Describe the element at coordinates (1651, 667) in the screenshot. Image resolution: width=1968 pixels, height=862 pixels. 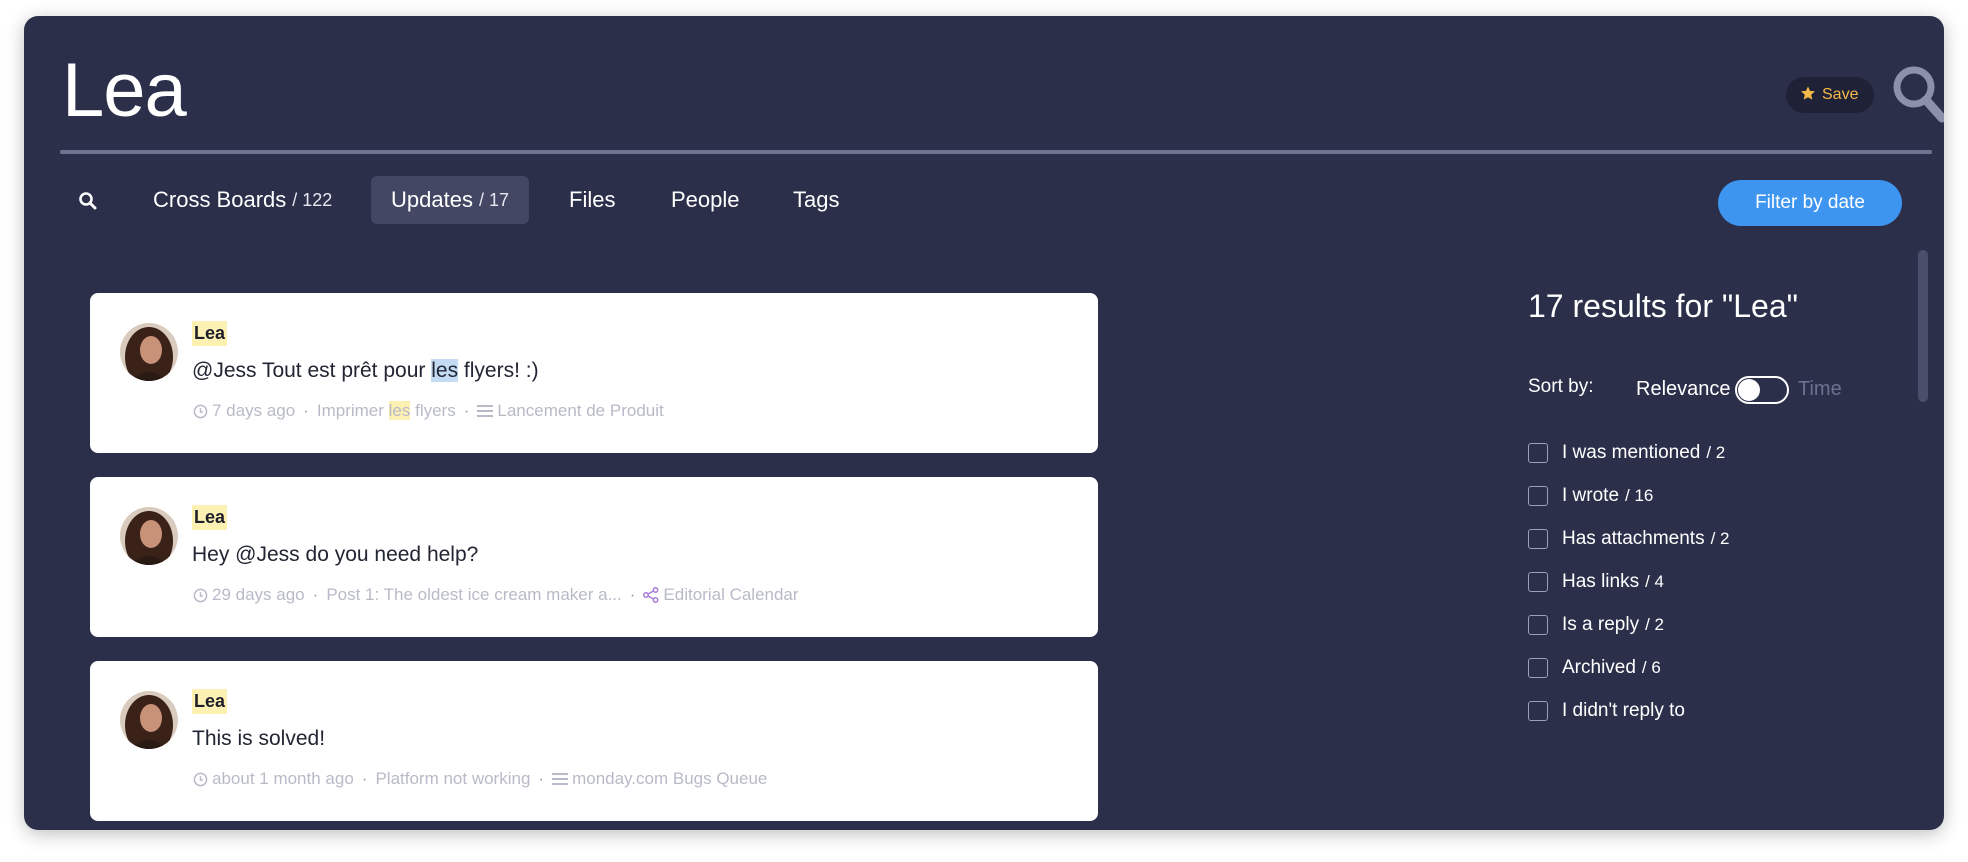
I see `filter-count: / 6` at that location.